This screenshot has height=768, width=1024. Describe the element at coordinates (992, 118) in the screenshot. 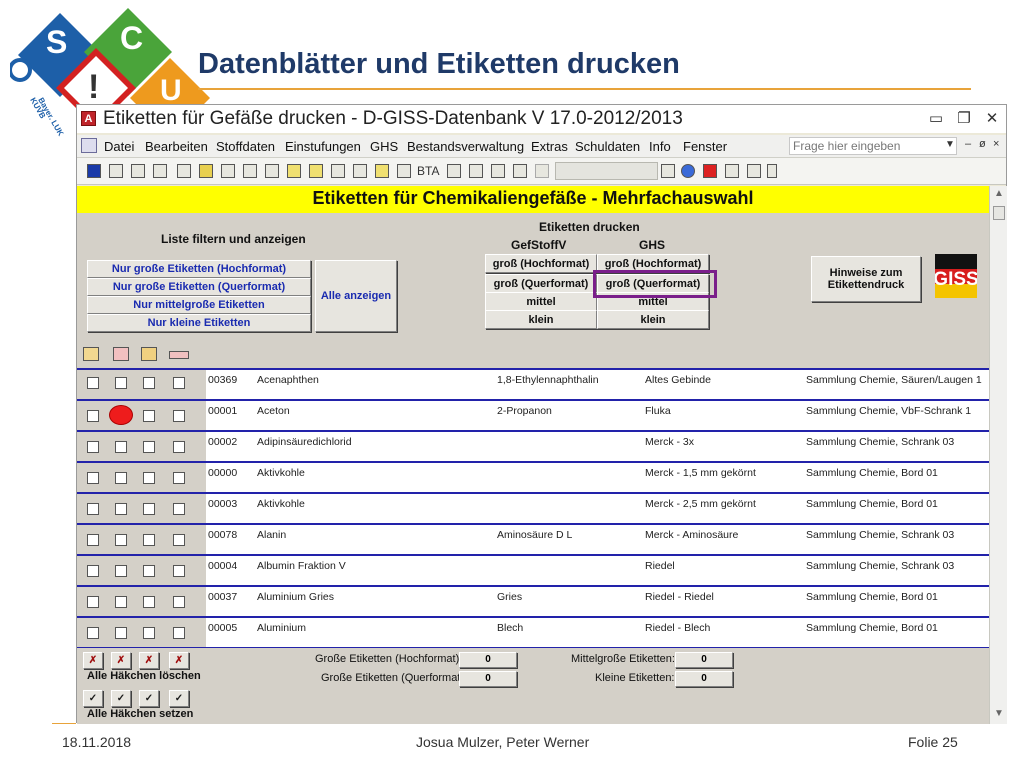

I see `close-icon: ✕` at that location.